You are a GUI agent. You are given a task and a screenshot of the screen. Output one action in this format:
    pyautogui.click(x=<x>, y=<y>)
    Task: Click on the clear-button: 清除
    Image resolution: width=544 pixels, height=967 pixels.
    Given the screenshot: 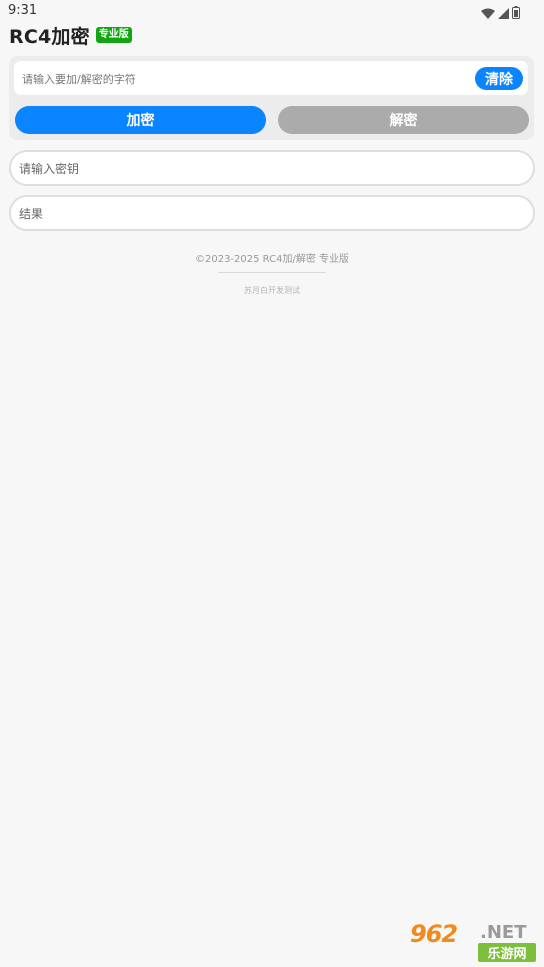 What is the action you would take?
    pyautogui.click(x=499, y=78)
    